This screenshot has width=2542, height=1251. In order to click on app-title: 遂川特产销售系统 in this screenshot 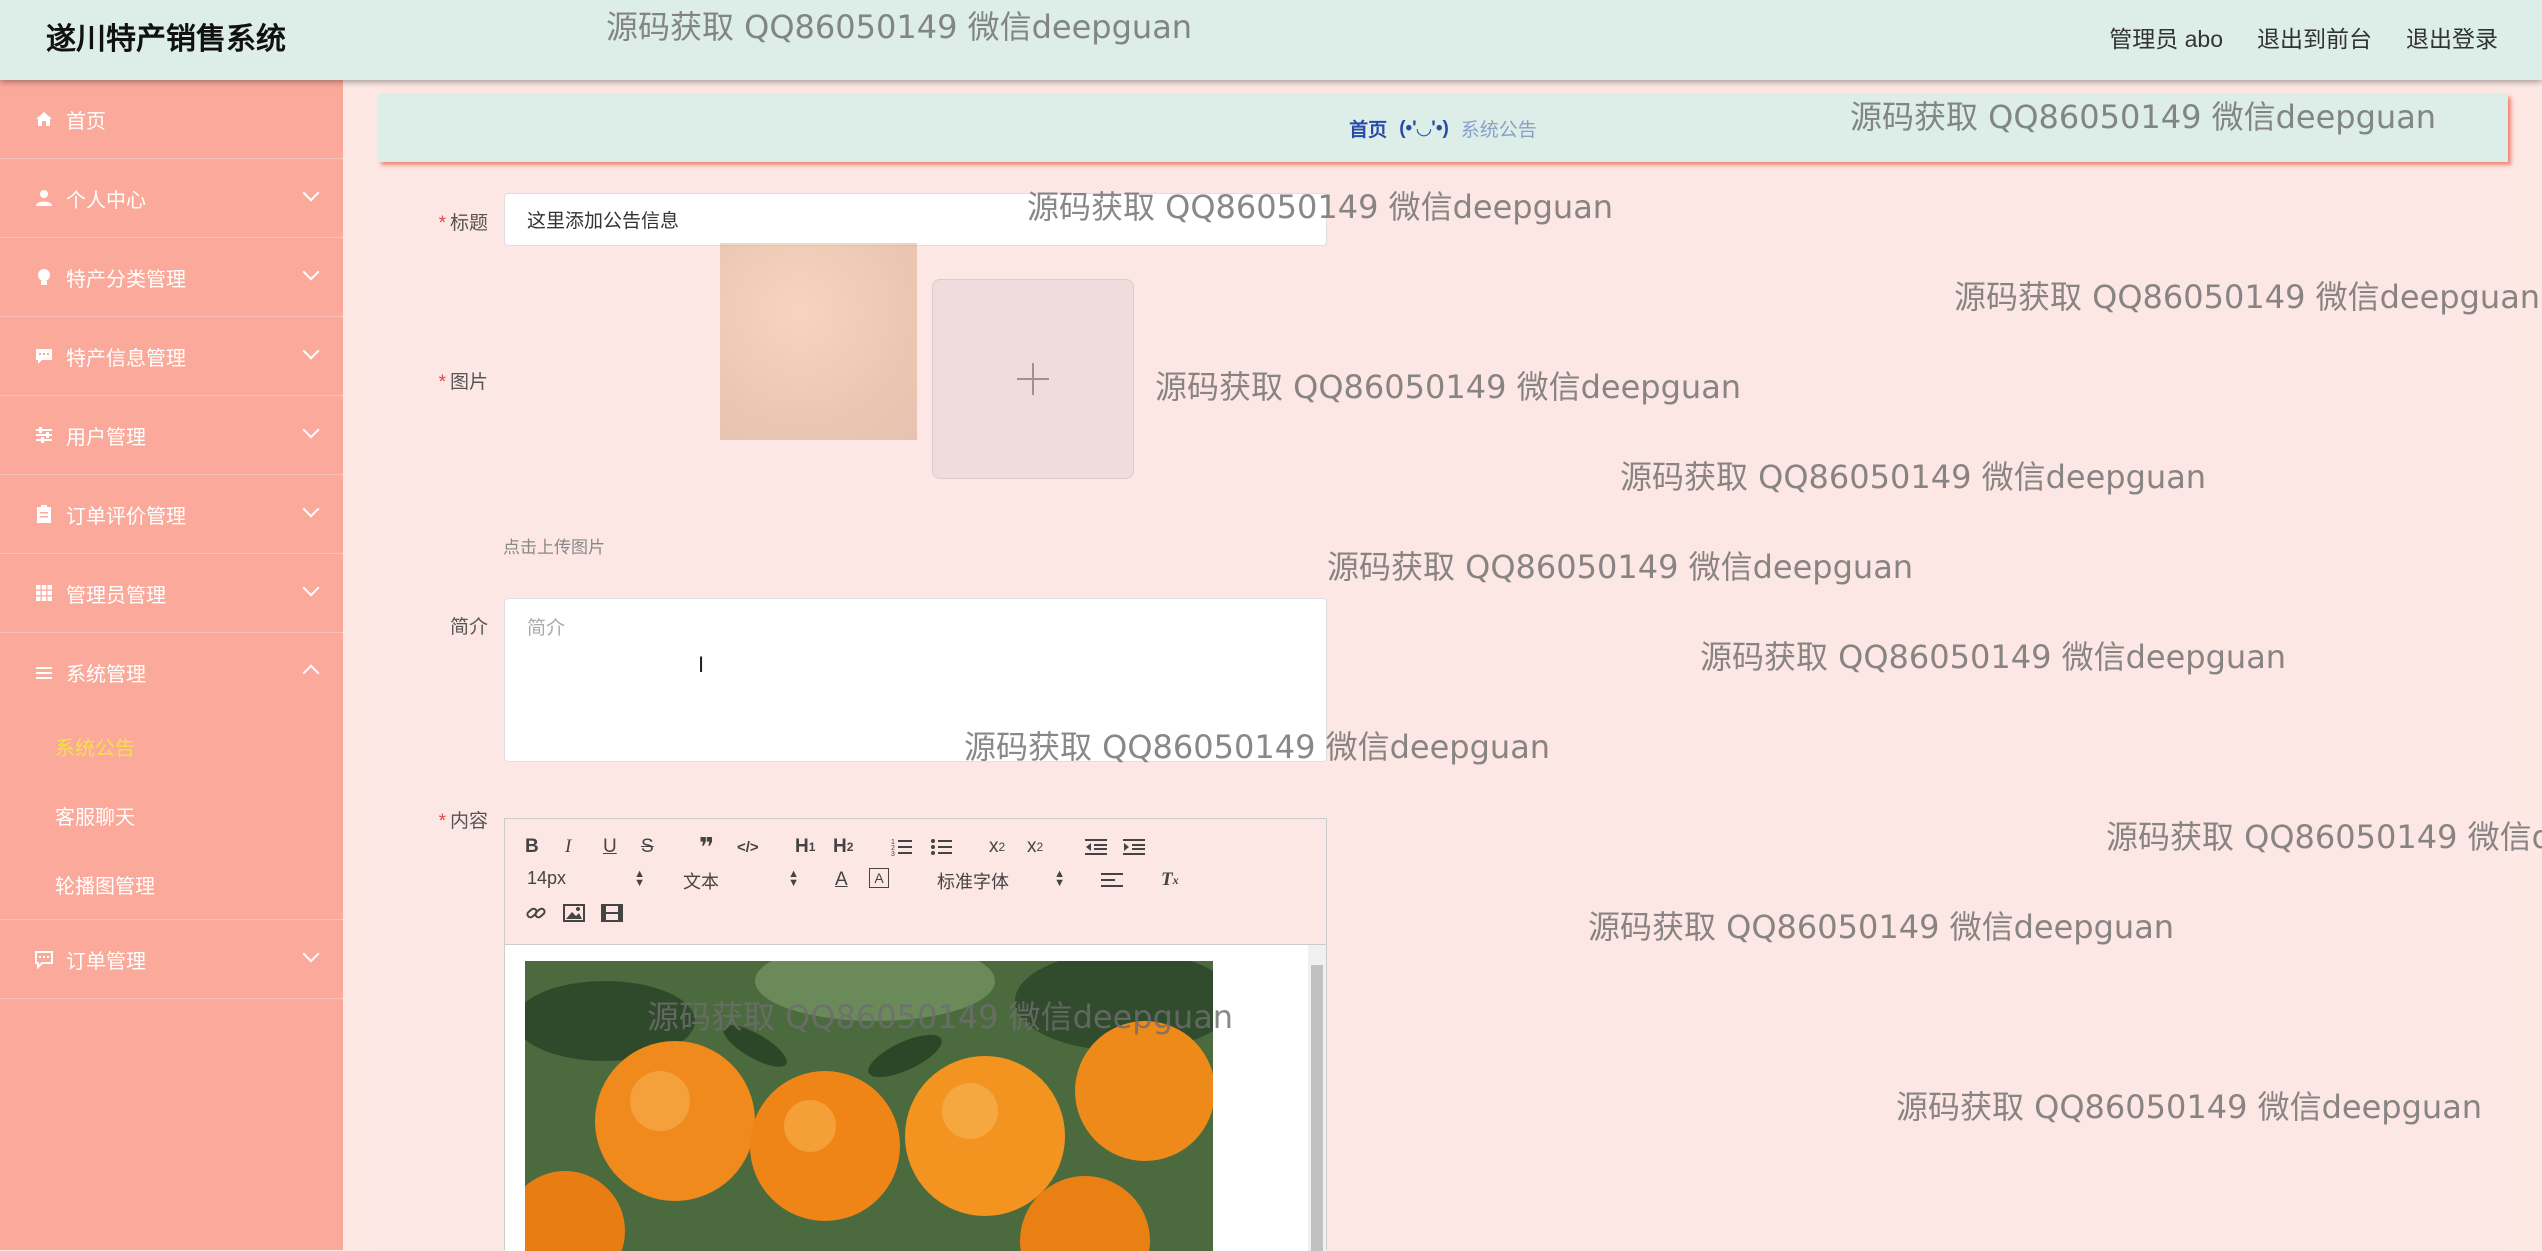, I will do `click(166, 39)`.